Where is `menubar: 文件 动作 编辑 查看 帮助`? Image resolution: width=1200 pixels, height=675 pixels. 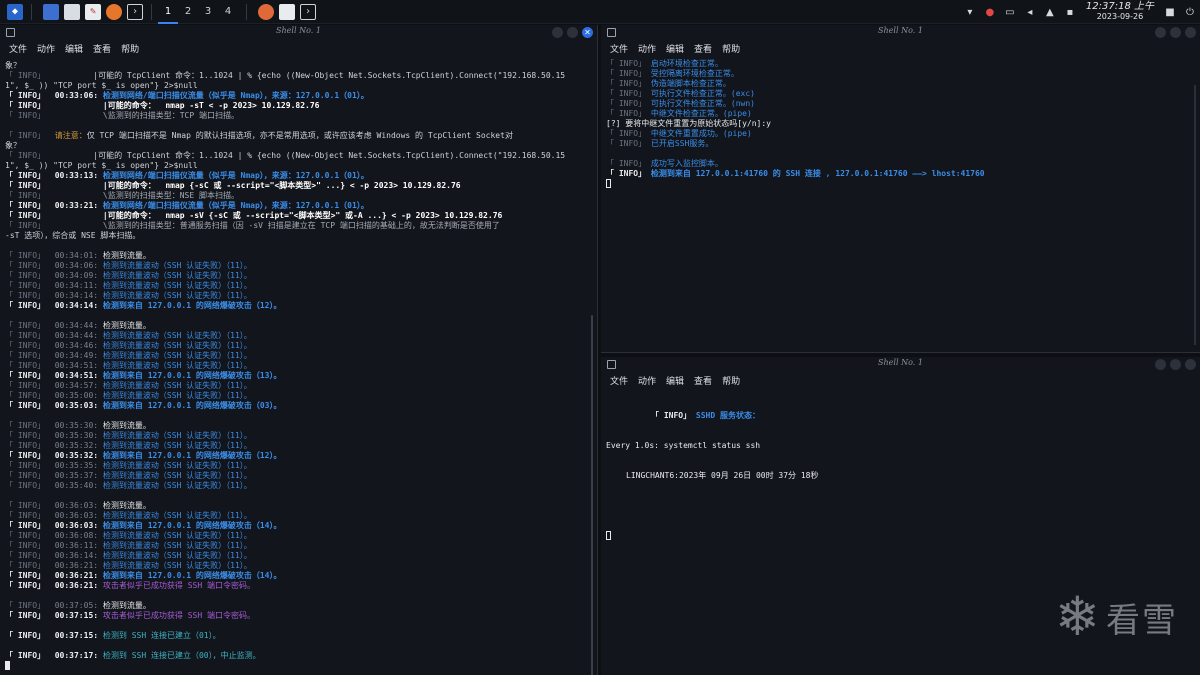 menubar: 文件 动作 编辑 查看 帮助 is located at coordinates (900, 382).